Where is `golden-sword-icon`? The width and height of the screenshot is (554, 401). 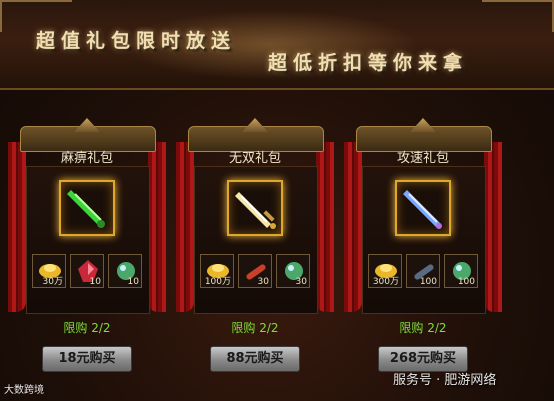
golden-sword-icon is located at coordinates (255, 210).